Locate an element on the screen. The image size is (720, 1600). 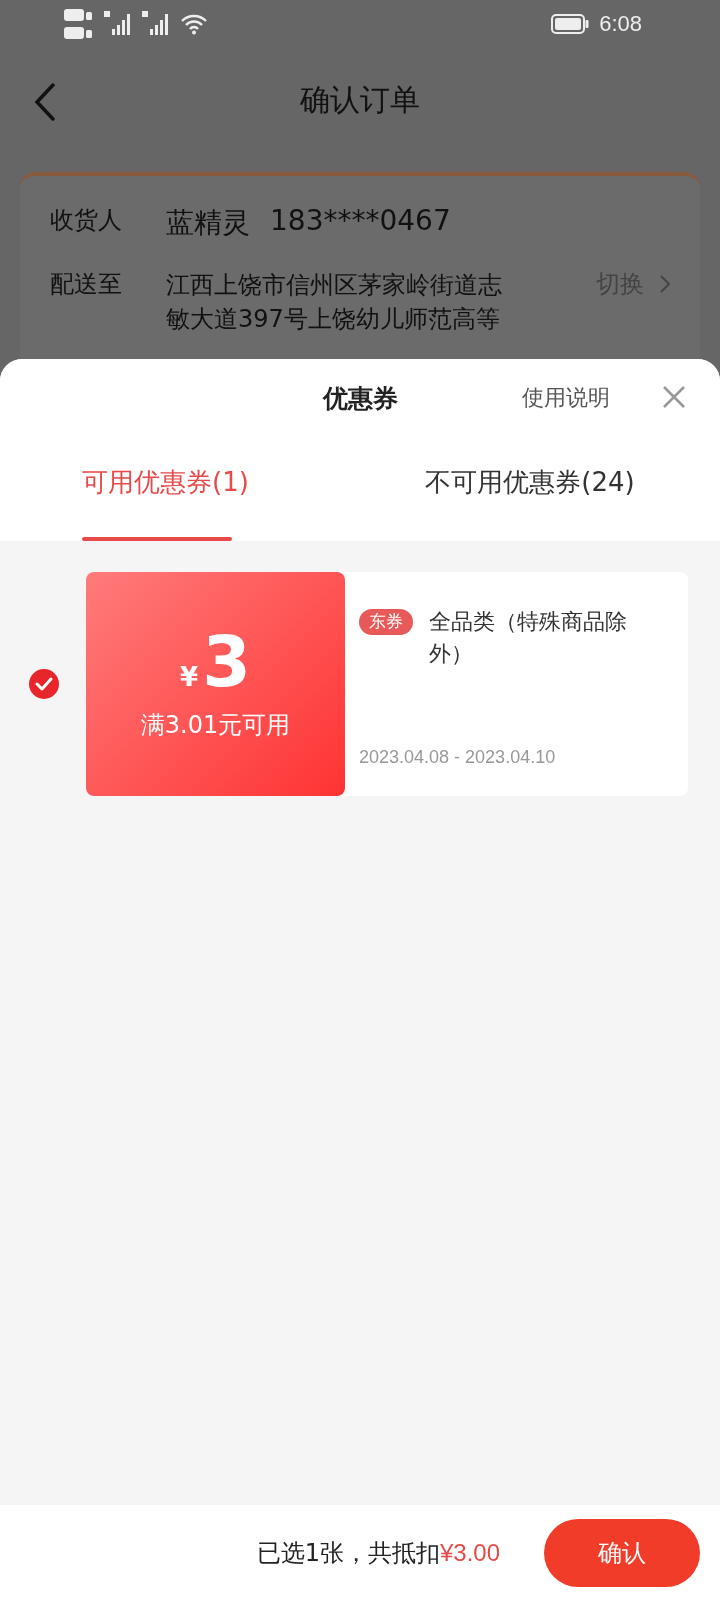
recipient-name: 蓝精灵 is located at coordinates (208, 223).